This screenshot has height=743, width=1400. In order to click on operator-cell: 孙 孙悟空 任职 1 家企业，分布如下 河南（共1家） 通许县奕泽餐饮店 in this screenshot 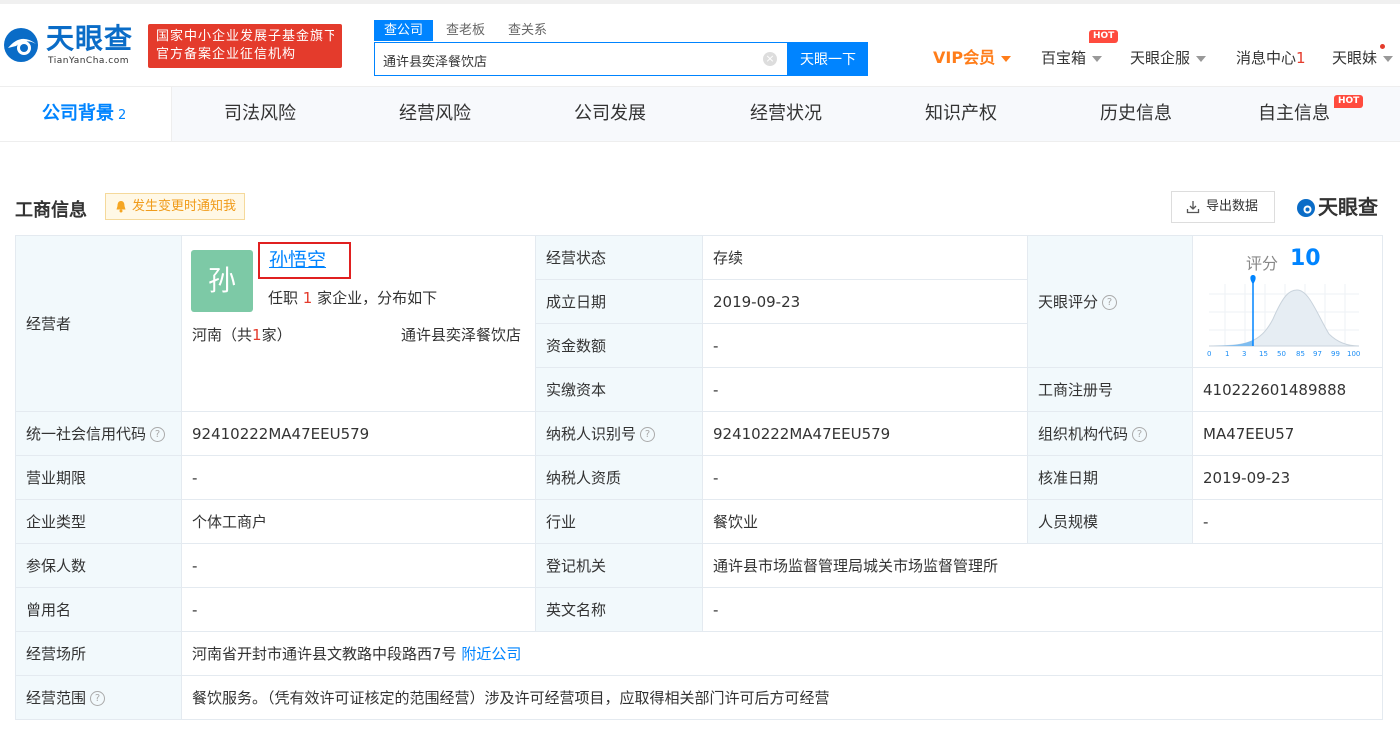, I will do `click(358, 301)`.